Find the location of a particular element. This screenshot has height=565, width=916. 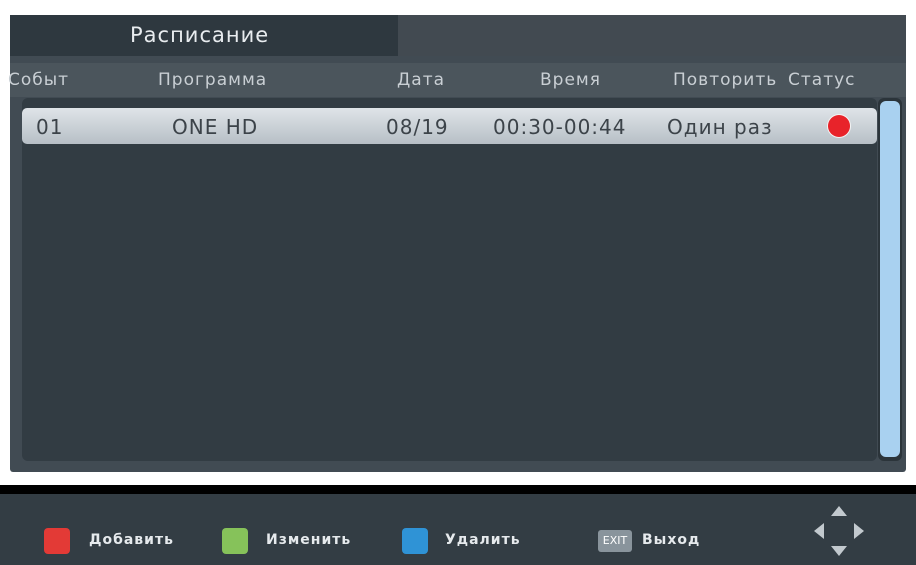

red-key-icon is located at coordinates (57, 541).